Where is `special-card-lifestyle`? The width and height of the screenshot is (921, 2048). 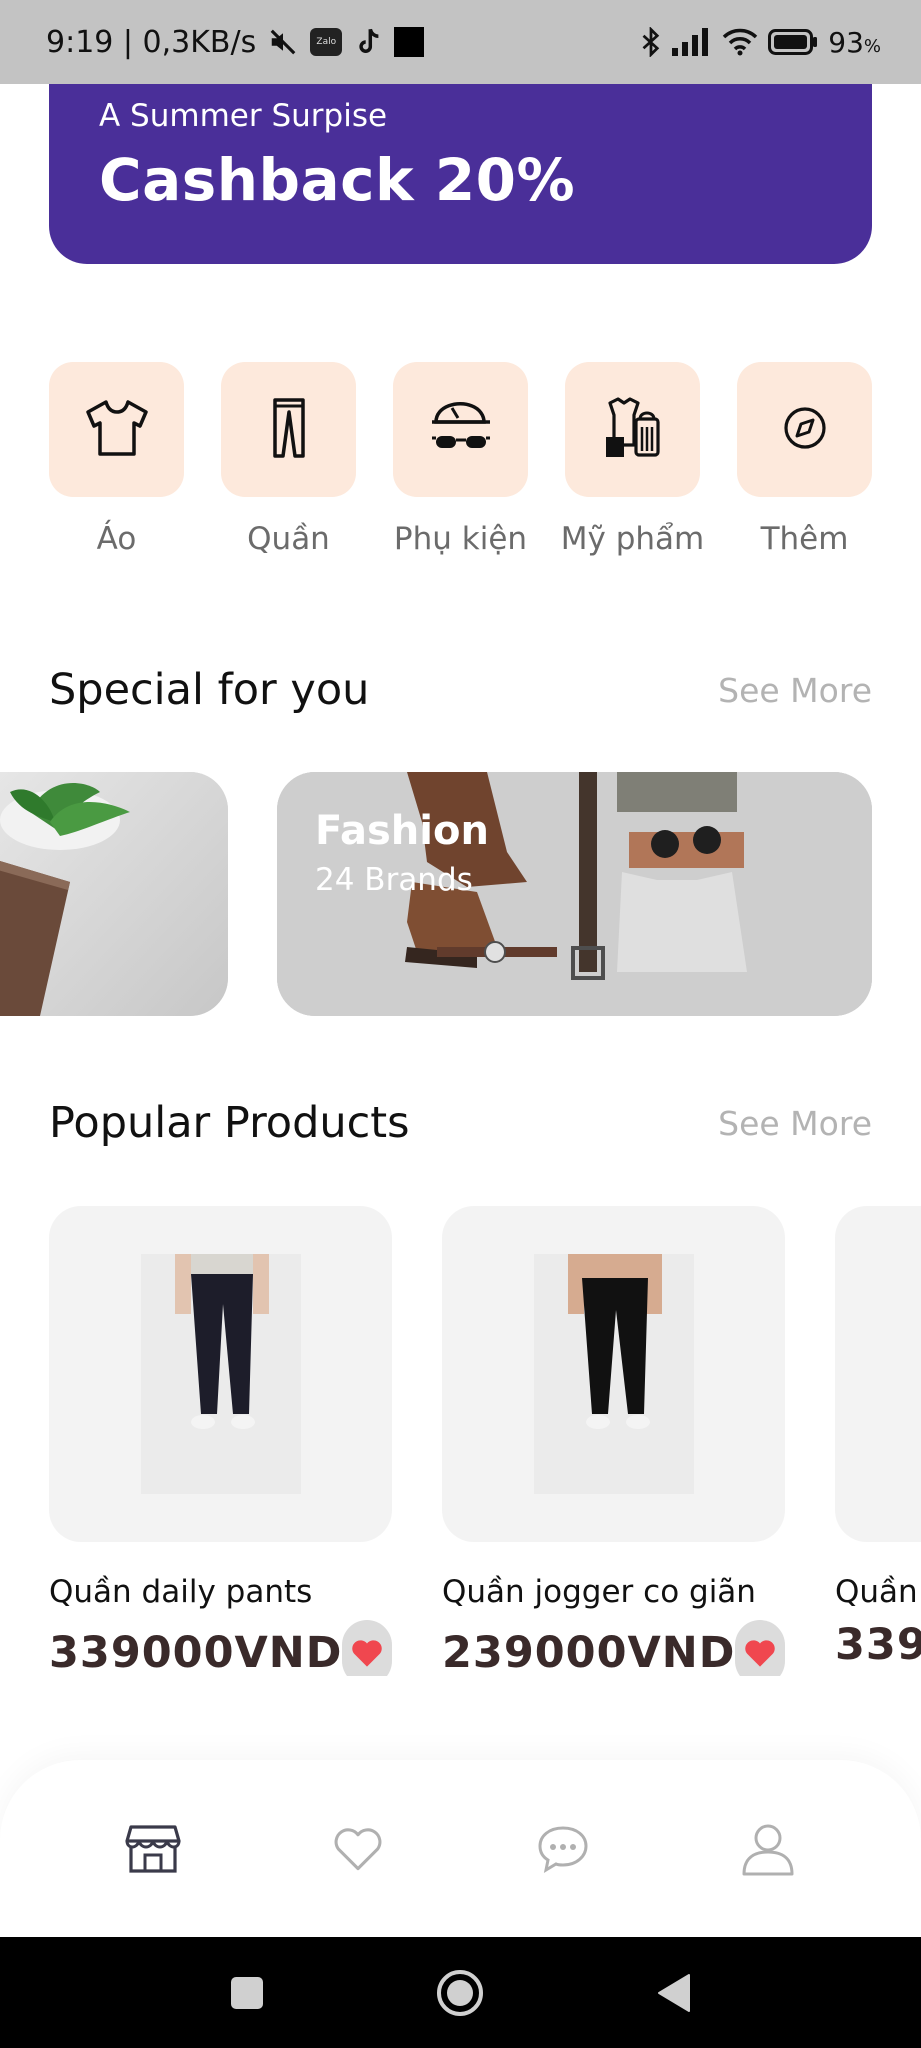
special-card-lifestyle is located at coordinates (114, 894).